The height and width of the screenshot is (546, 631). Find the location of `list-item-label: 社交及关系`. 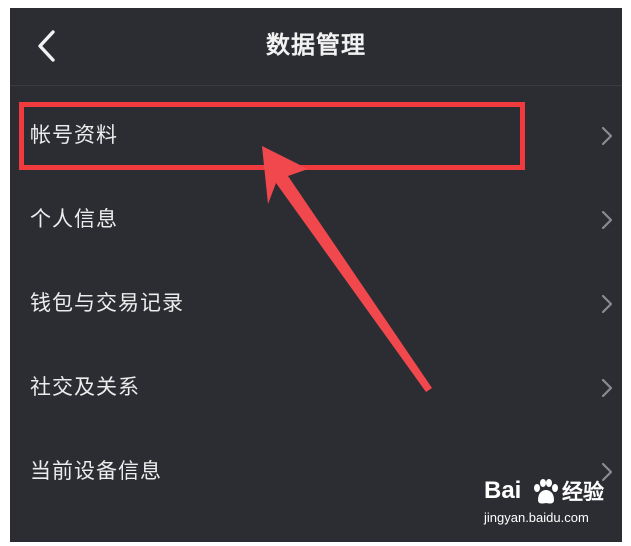

list-item-label: 社交及关系 is located at coordinates (85, 387).